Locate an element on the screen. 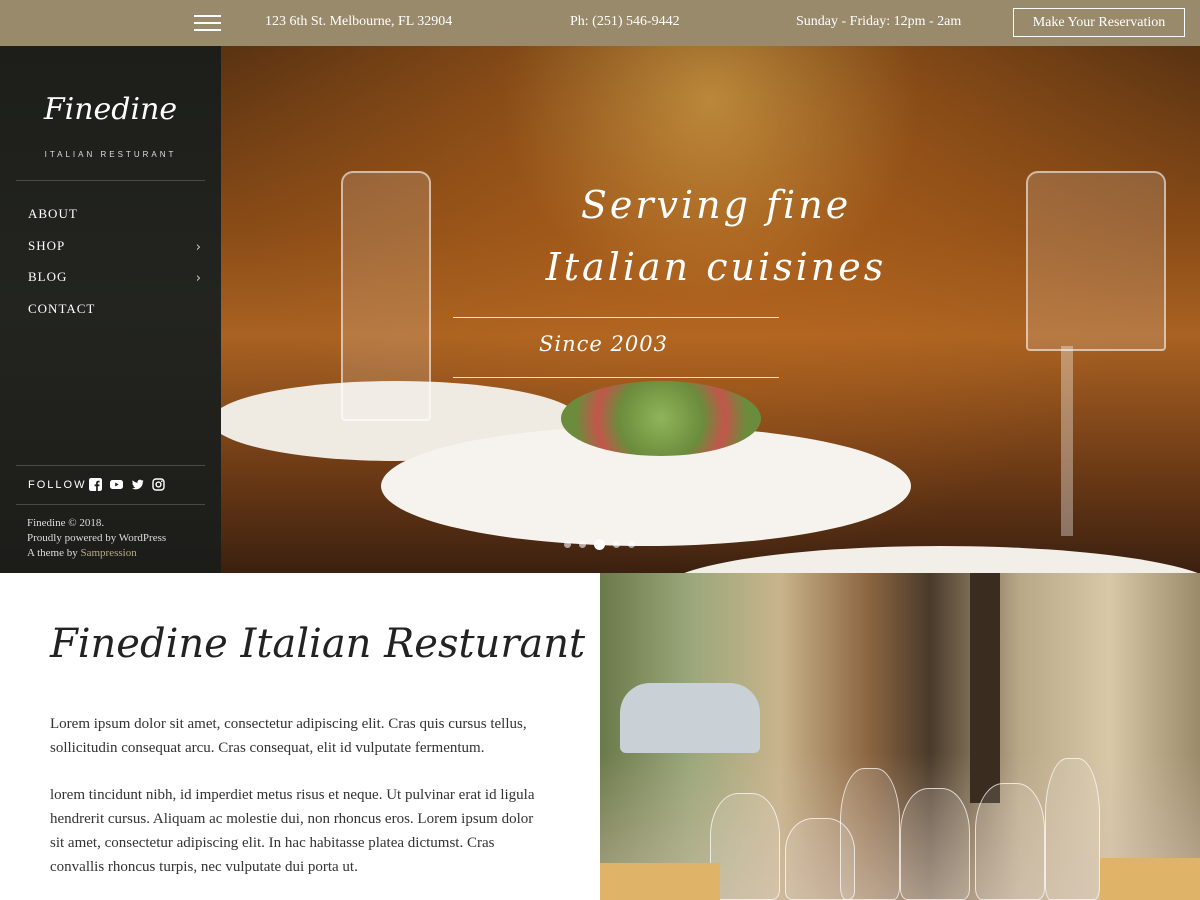 The height and width of the screenshot is (900, 1200). site-logo: Finedine is located at coordinates (110, 109).